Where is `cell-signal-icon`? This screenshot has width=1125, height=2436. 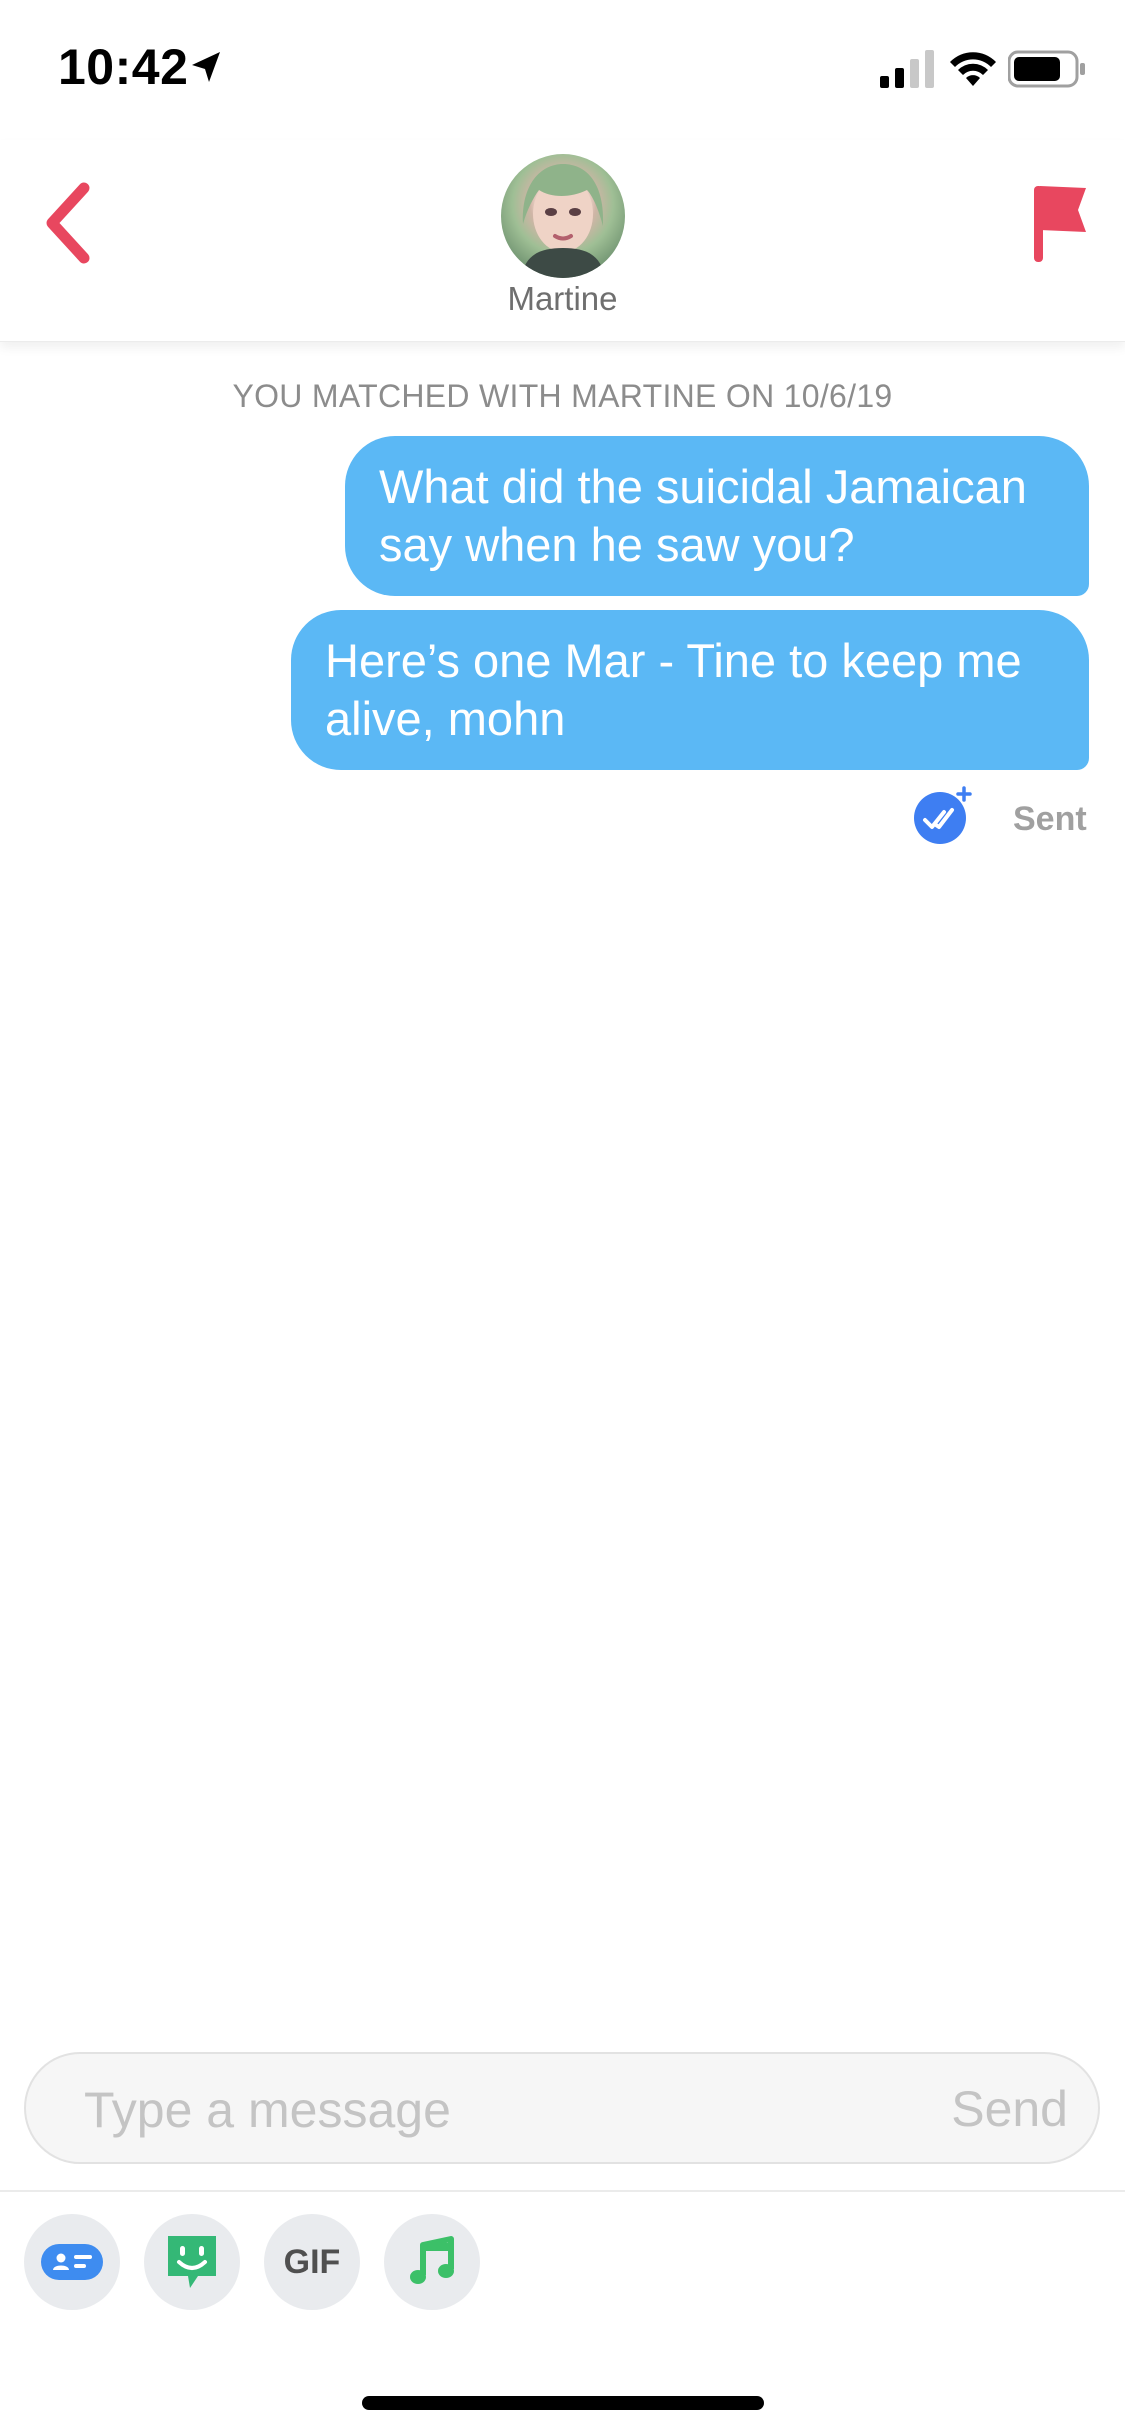 cell-signal-icon is located at coordinates (907, 69).